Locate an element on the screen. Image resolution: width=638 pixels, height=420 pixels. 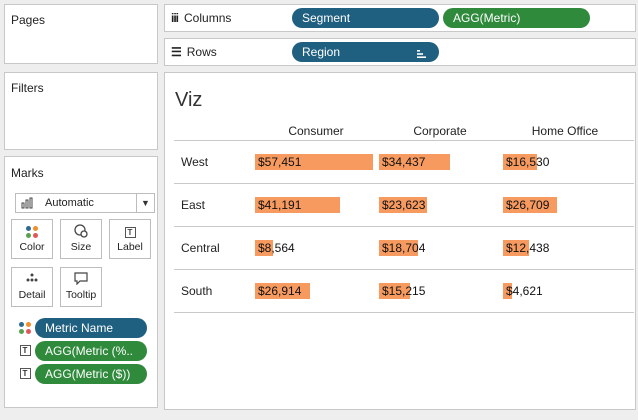
columns-shelf-label: iii Columns is located at coordinates (201, 18).